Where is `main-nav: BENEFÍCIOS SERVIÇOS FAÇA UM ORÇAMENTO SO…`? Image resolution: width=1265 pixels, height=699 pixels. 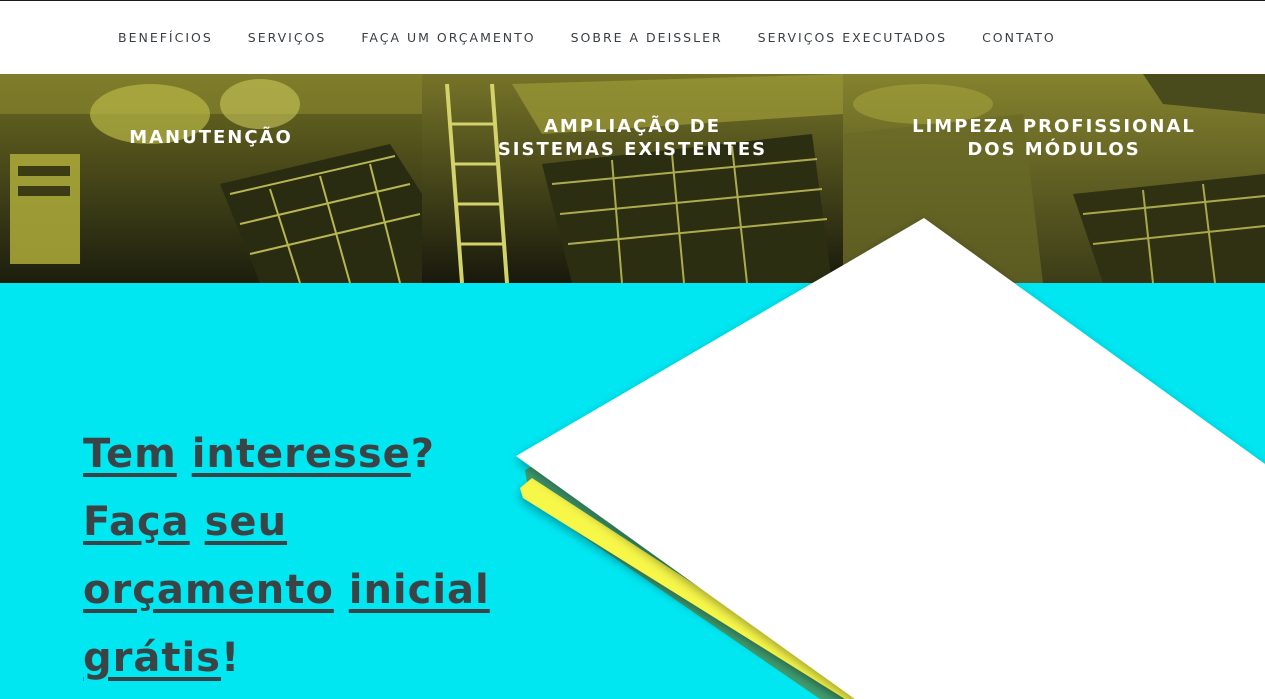 main-nav: BENEFÍCIOS SERVIÇOS FAÇA UM ORÇAMENTO SO… is located at coordinates (604, 37).